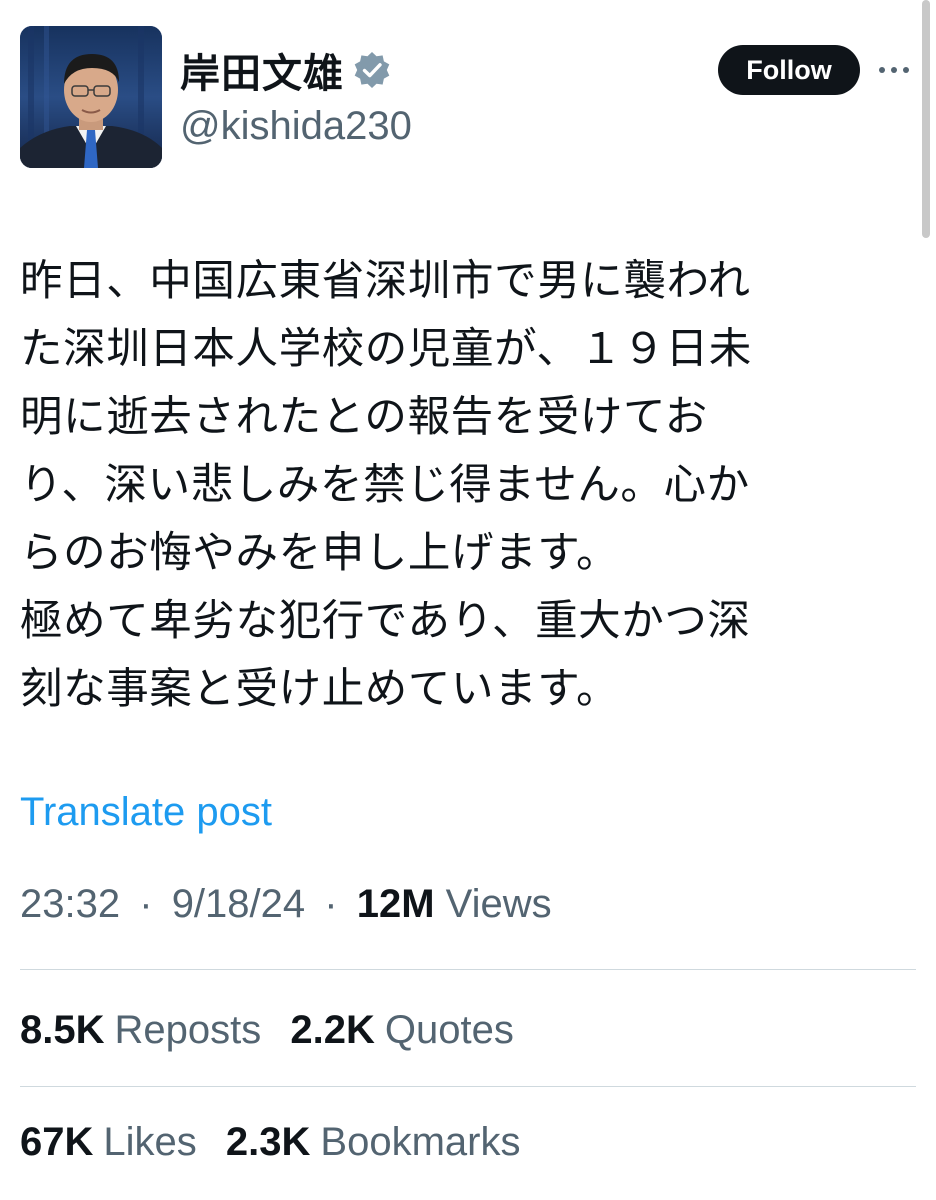 Image resolution: width=936 pixels, height=1200 pixels. Describe the element at coordinates (498, 904) in the screenshot. I see `views-label: Views` at that location.